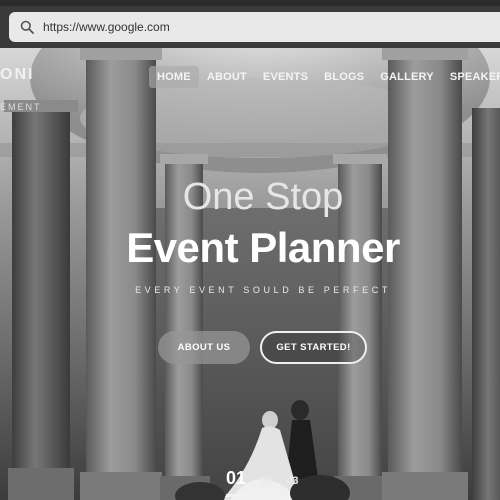  What do you see at coordinates (227, 77) in the screenshot?
I see `nav-item-about: ABOUT` at bounding box center [227, 77].